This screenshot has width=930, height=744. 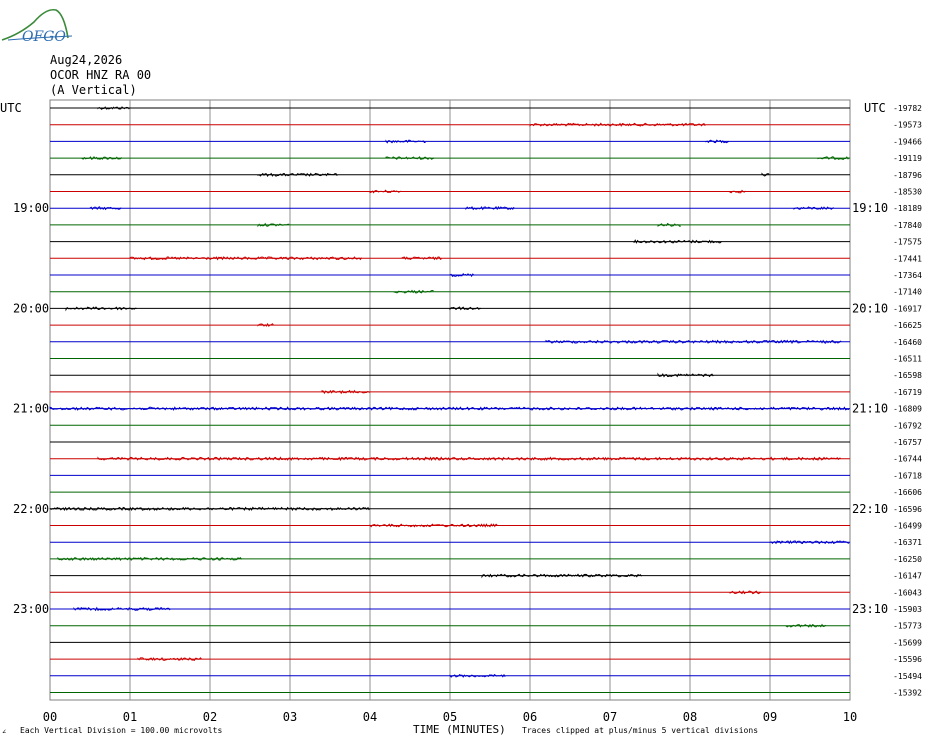 I want to click on x-tick-label: 03, so click(x=290, y=717).